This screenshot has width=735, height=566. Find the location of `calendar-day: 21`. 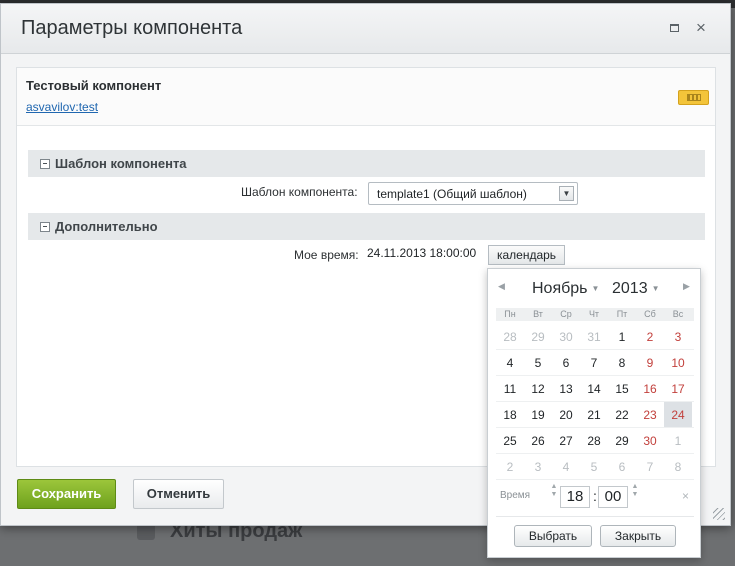

calendar-day: 21 is located at coordinates (594, 414).